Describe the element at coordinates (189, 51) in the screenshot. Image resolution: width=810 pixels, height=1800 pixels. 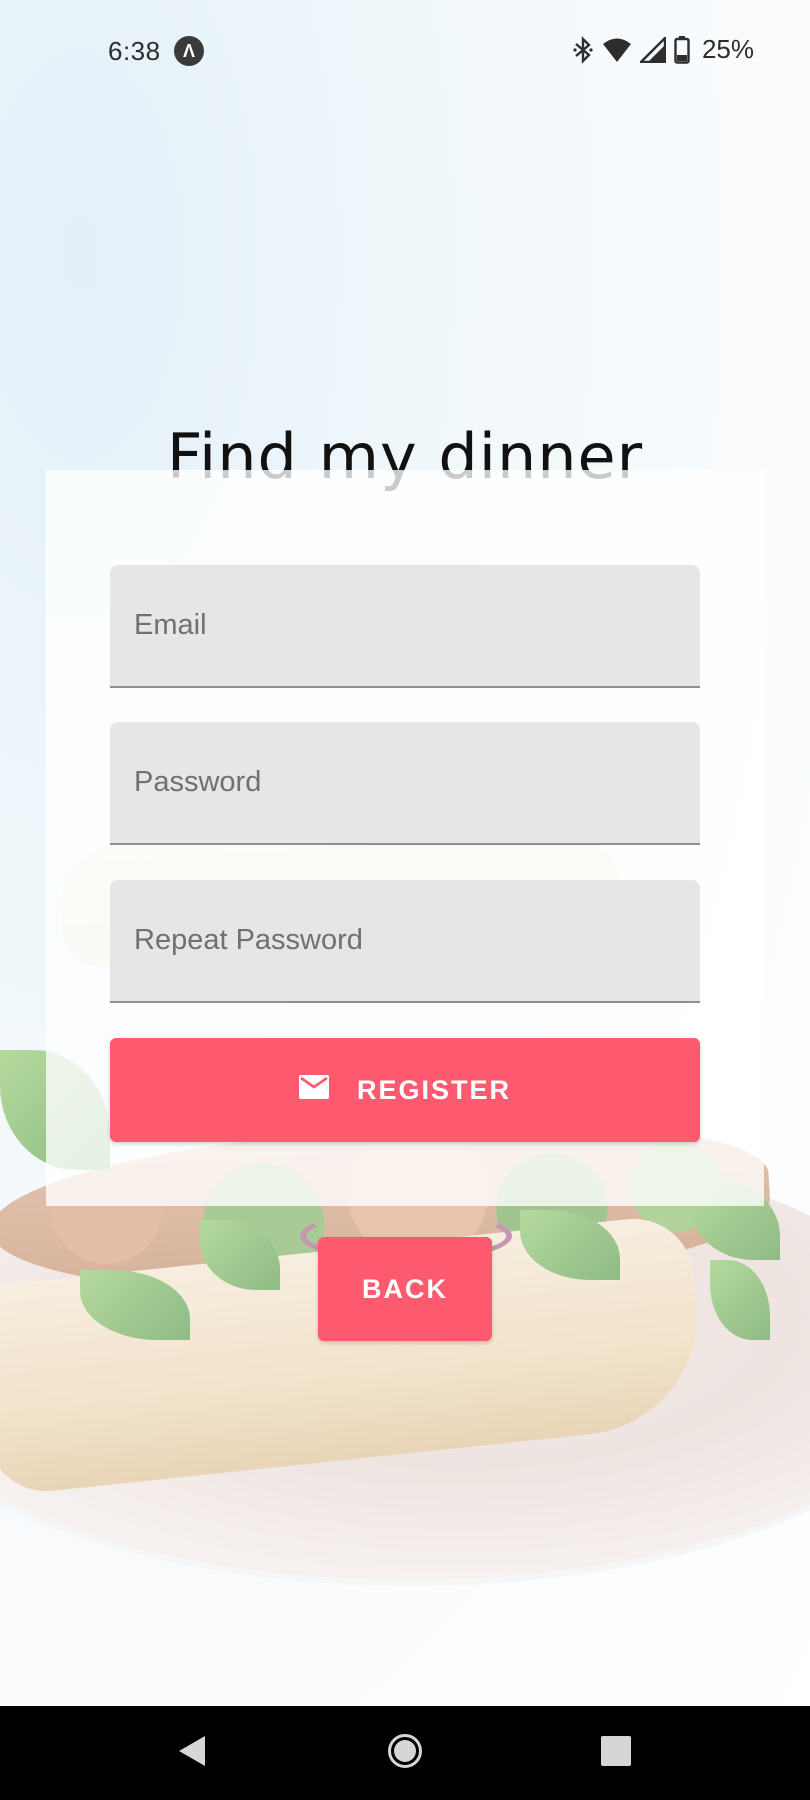
I see `app-notification-icon: Λ` at that location.